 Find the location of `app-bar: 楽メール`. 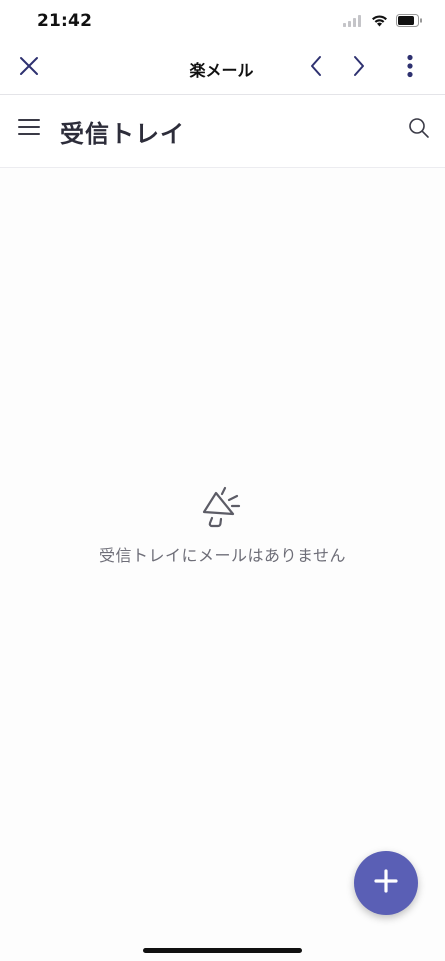

app-bar: 楽メール is located at coordinates (222, 68).